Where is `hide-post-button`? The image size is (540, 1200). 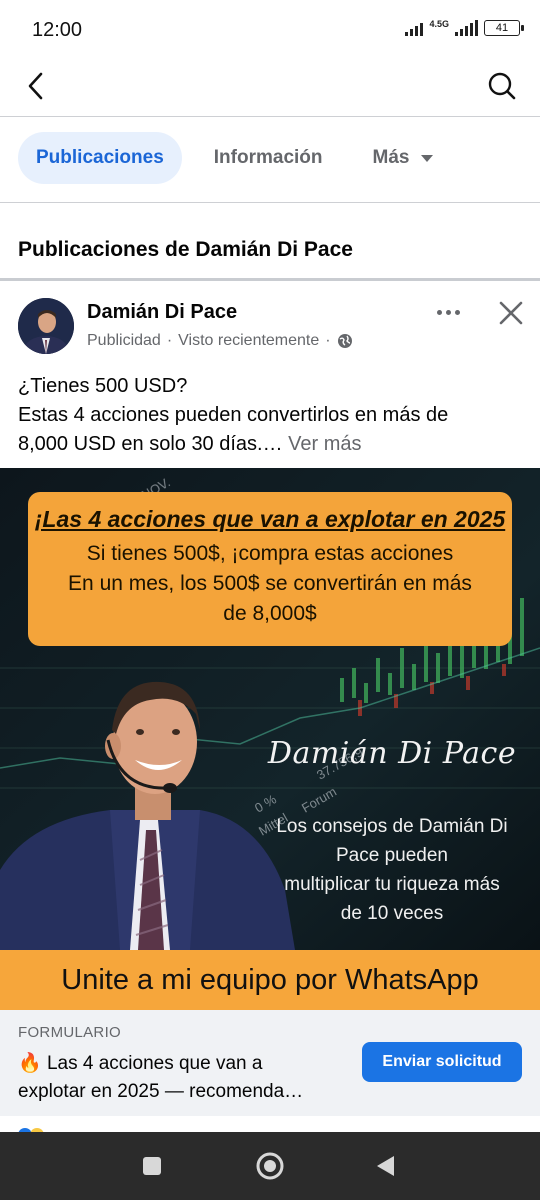 hide-post-button is located at coordinates (511, 313).